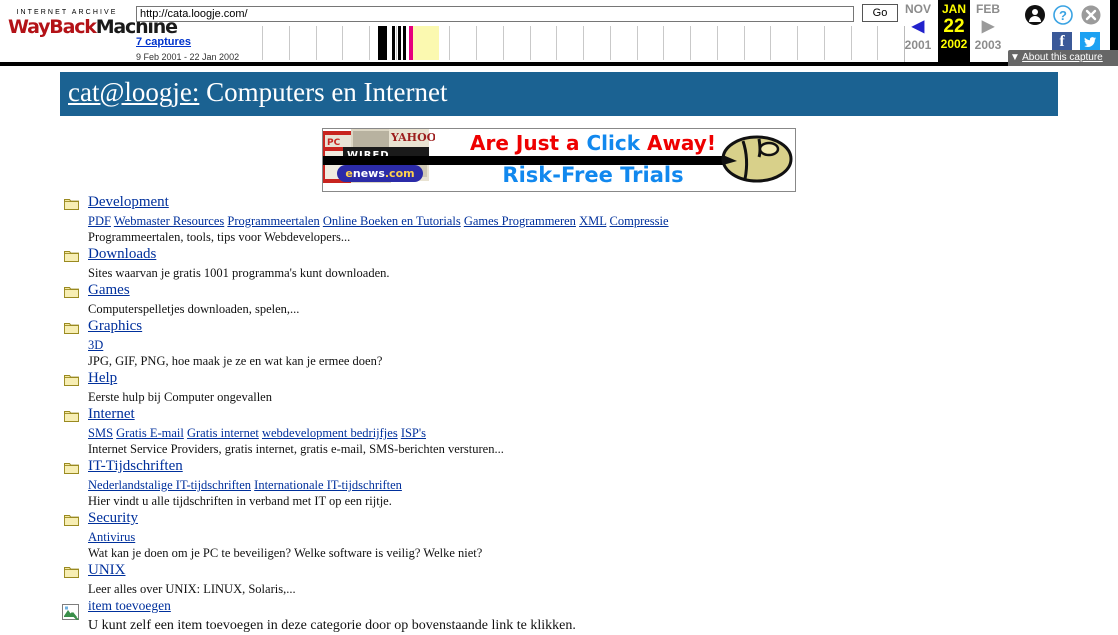  I want to click on add-item-header: item toevoegen, so click(560, 609).